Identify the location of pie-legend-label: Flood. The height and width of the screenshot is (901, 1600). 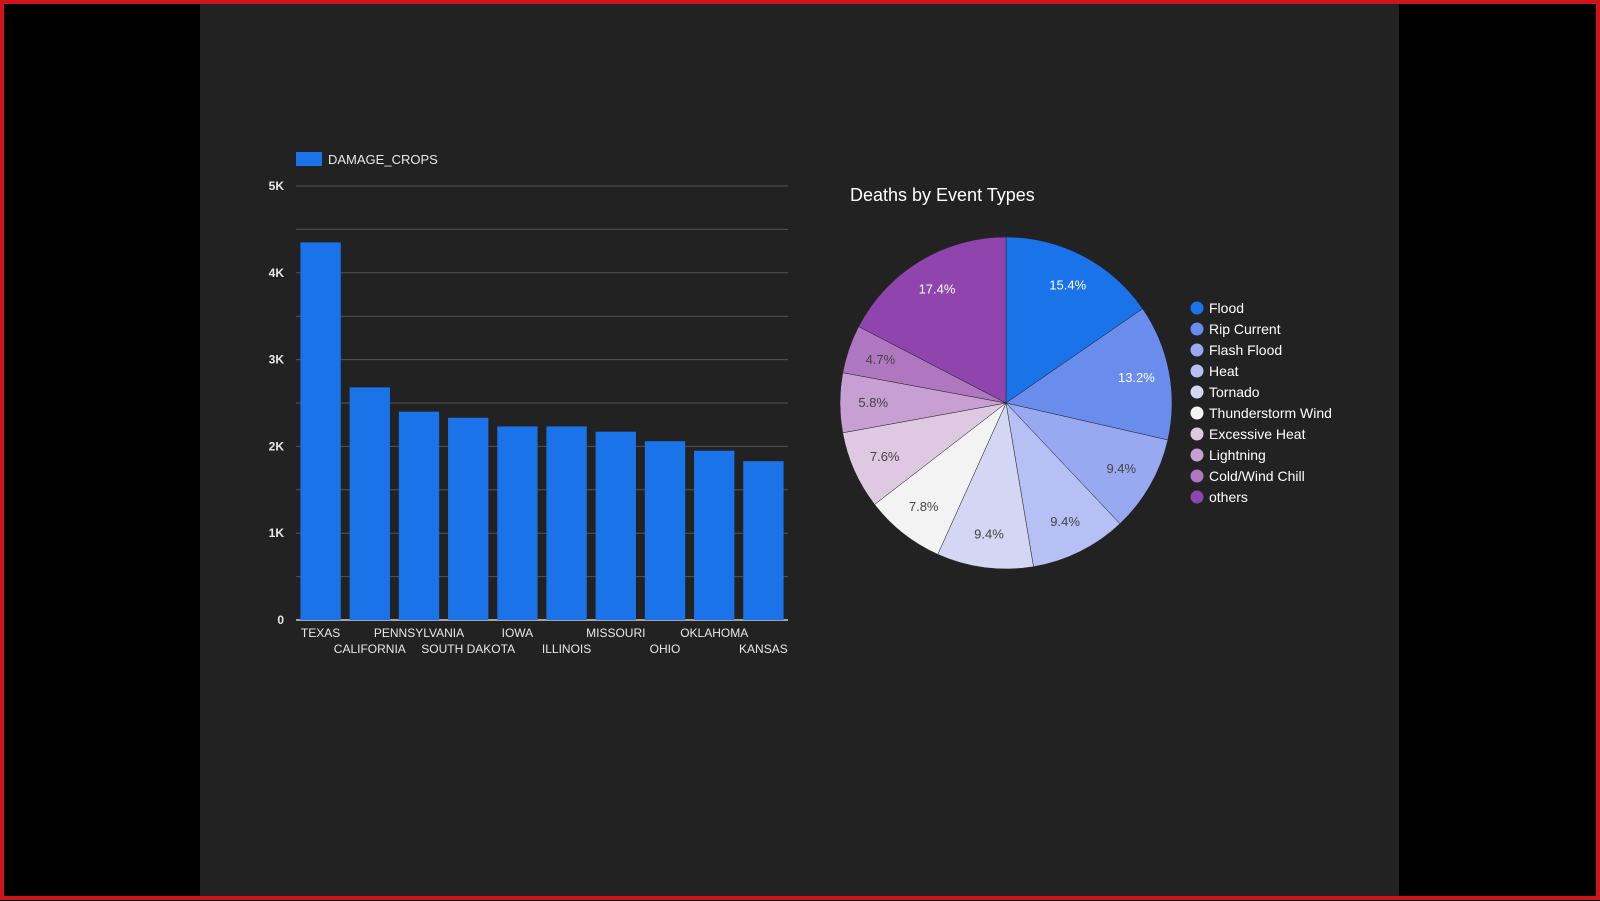
(1226, 308).